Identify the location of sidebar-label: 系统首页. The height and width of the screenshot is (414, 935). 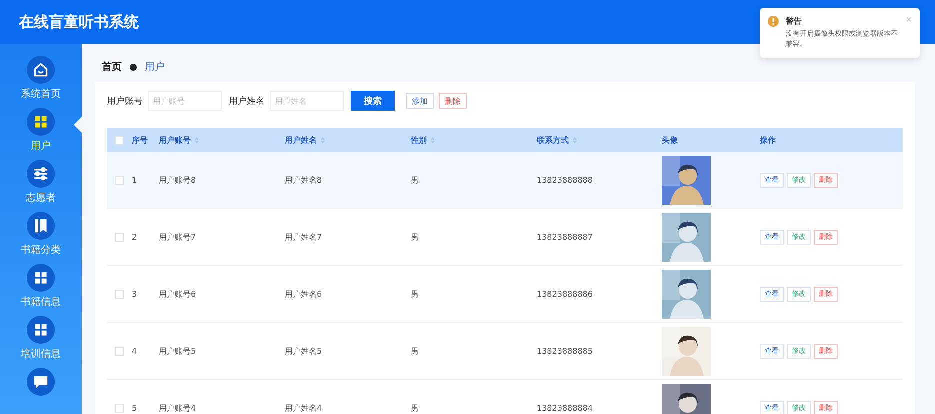
(41, 94).